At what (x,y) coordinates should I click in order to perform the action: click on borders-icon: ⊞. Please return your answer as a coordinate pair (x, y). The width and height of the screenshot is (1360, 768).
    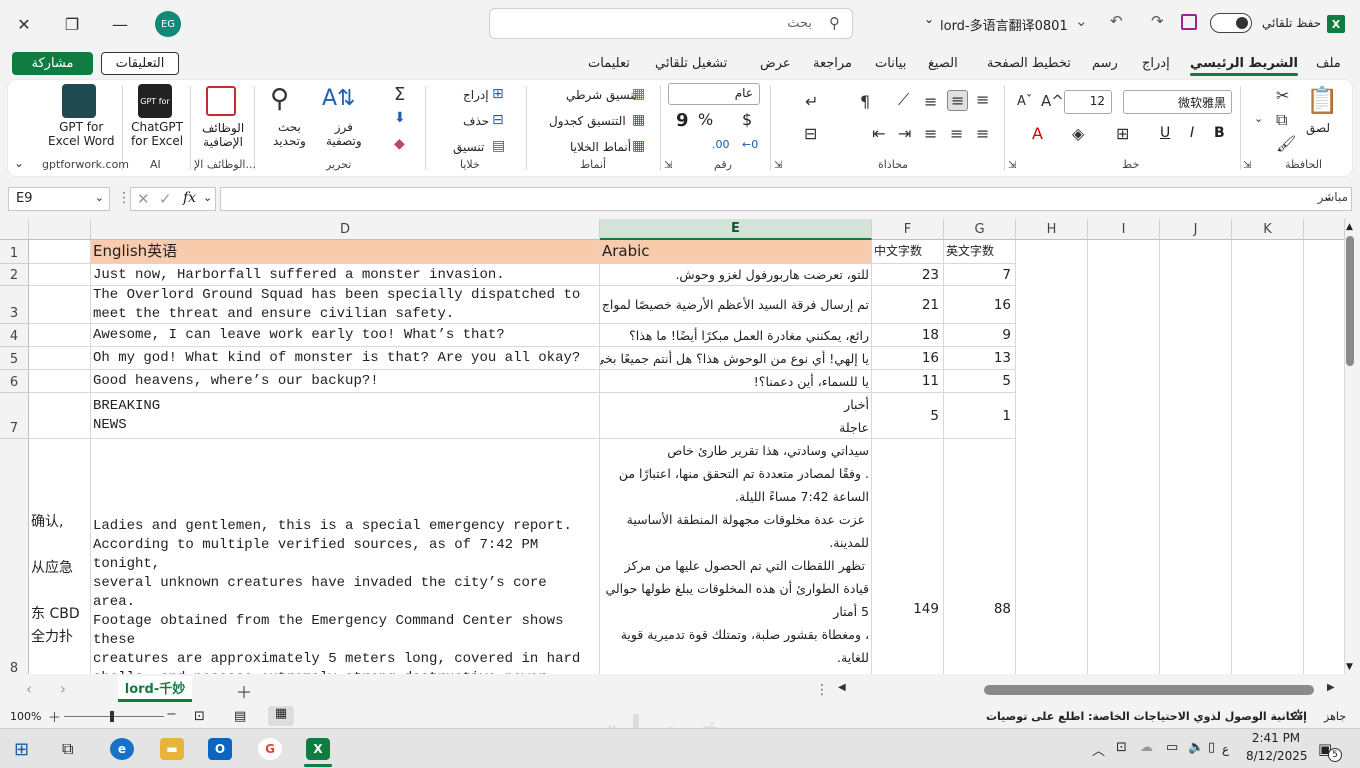
    Looking at the image, I should click on (1122, 133).